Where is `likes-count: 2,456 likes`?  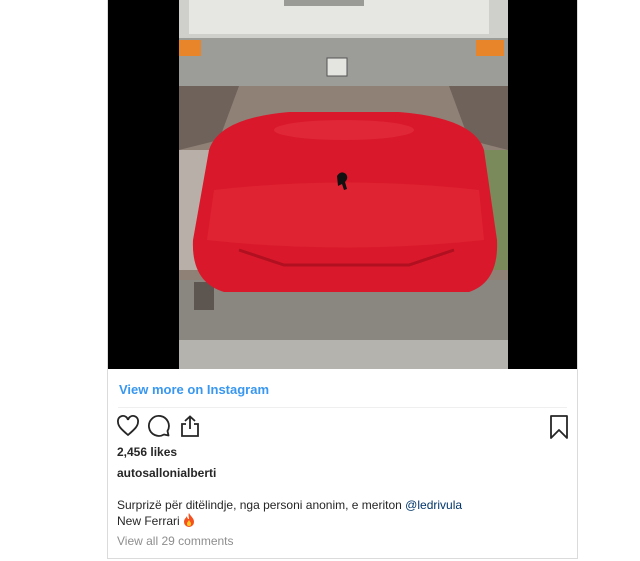 likes-count: 2,456 likes is located at coordinates (147, 452).